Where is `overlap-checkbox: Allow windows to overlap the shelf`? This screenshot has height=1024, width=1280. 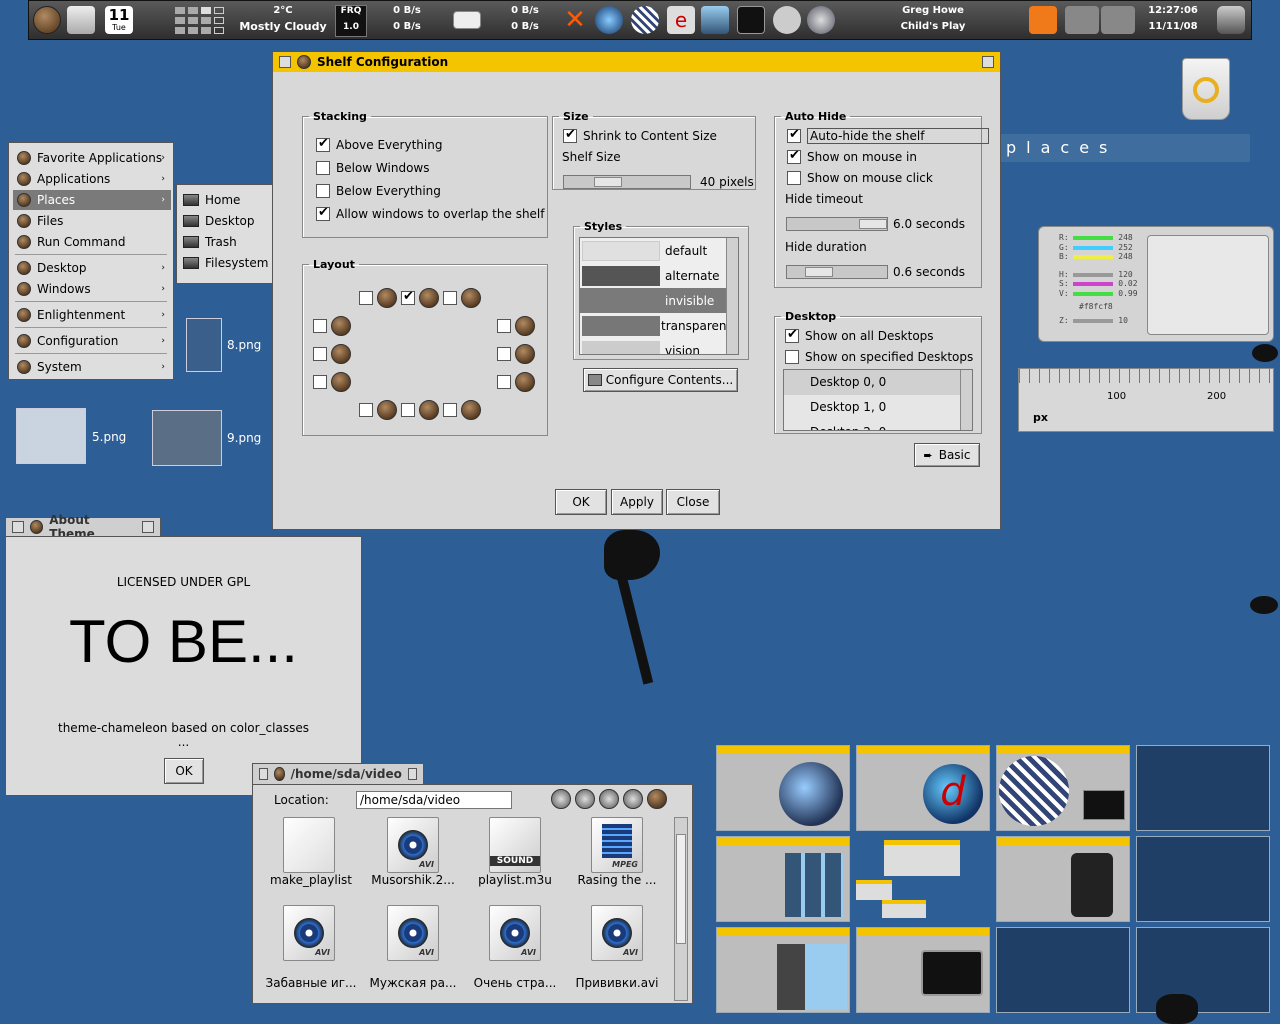
overlap-checkbox: Allow windows to overlap the shelf is located at coordinates (430, 213).